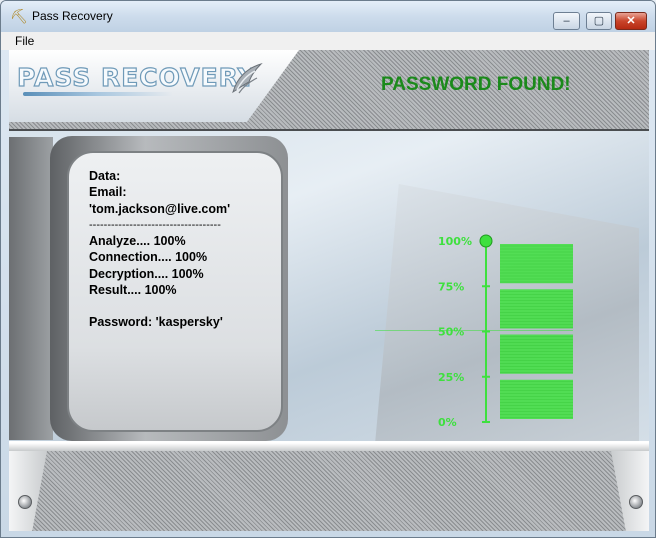  What do you see at coordinates (486, 241) in the screenshot?
I see `gauge-knob` at bounding box center [486, 241].